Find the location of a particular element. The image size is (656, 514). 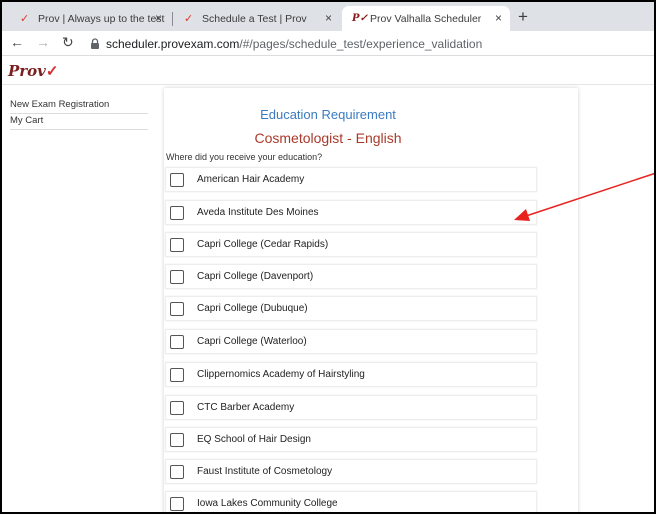

option-label: Faust Institute of Cosmetology is located at coordinates (265, 471).